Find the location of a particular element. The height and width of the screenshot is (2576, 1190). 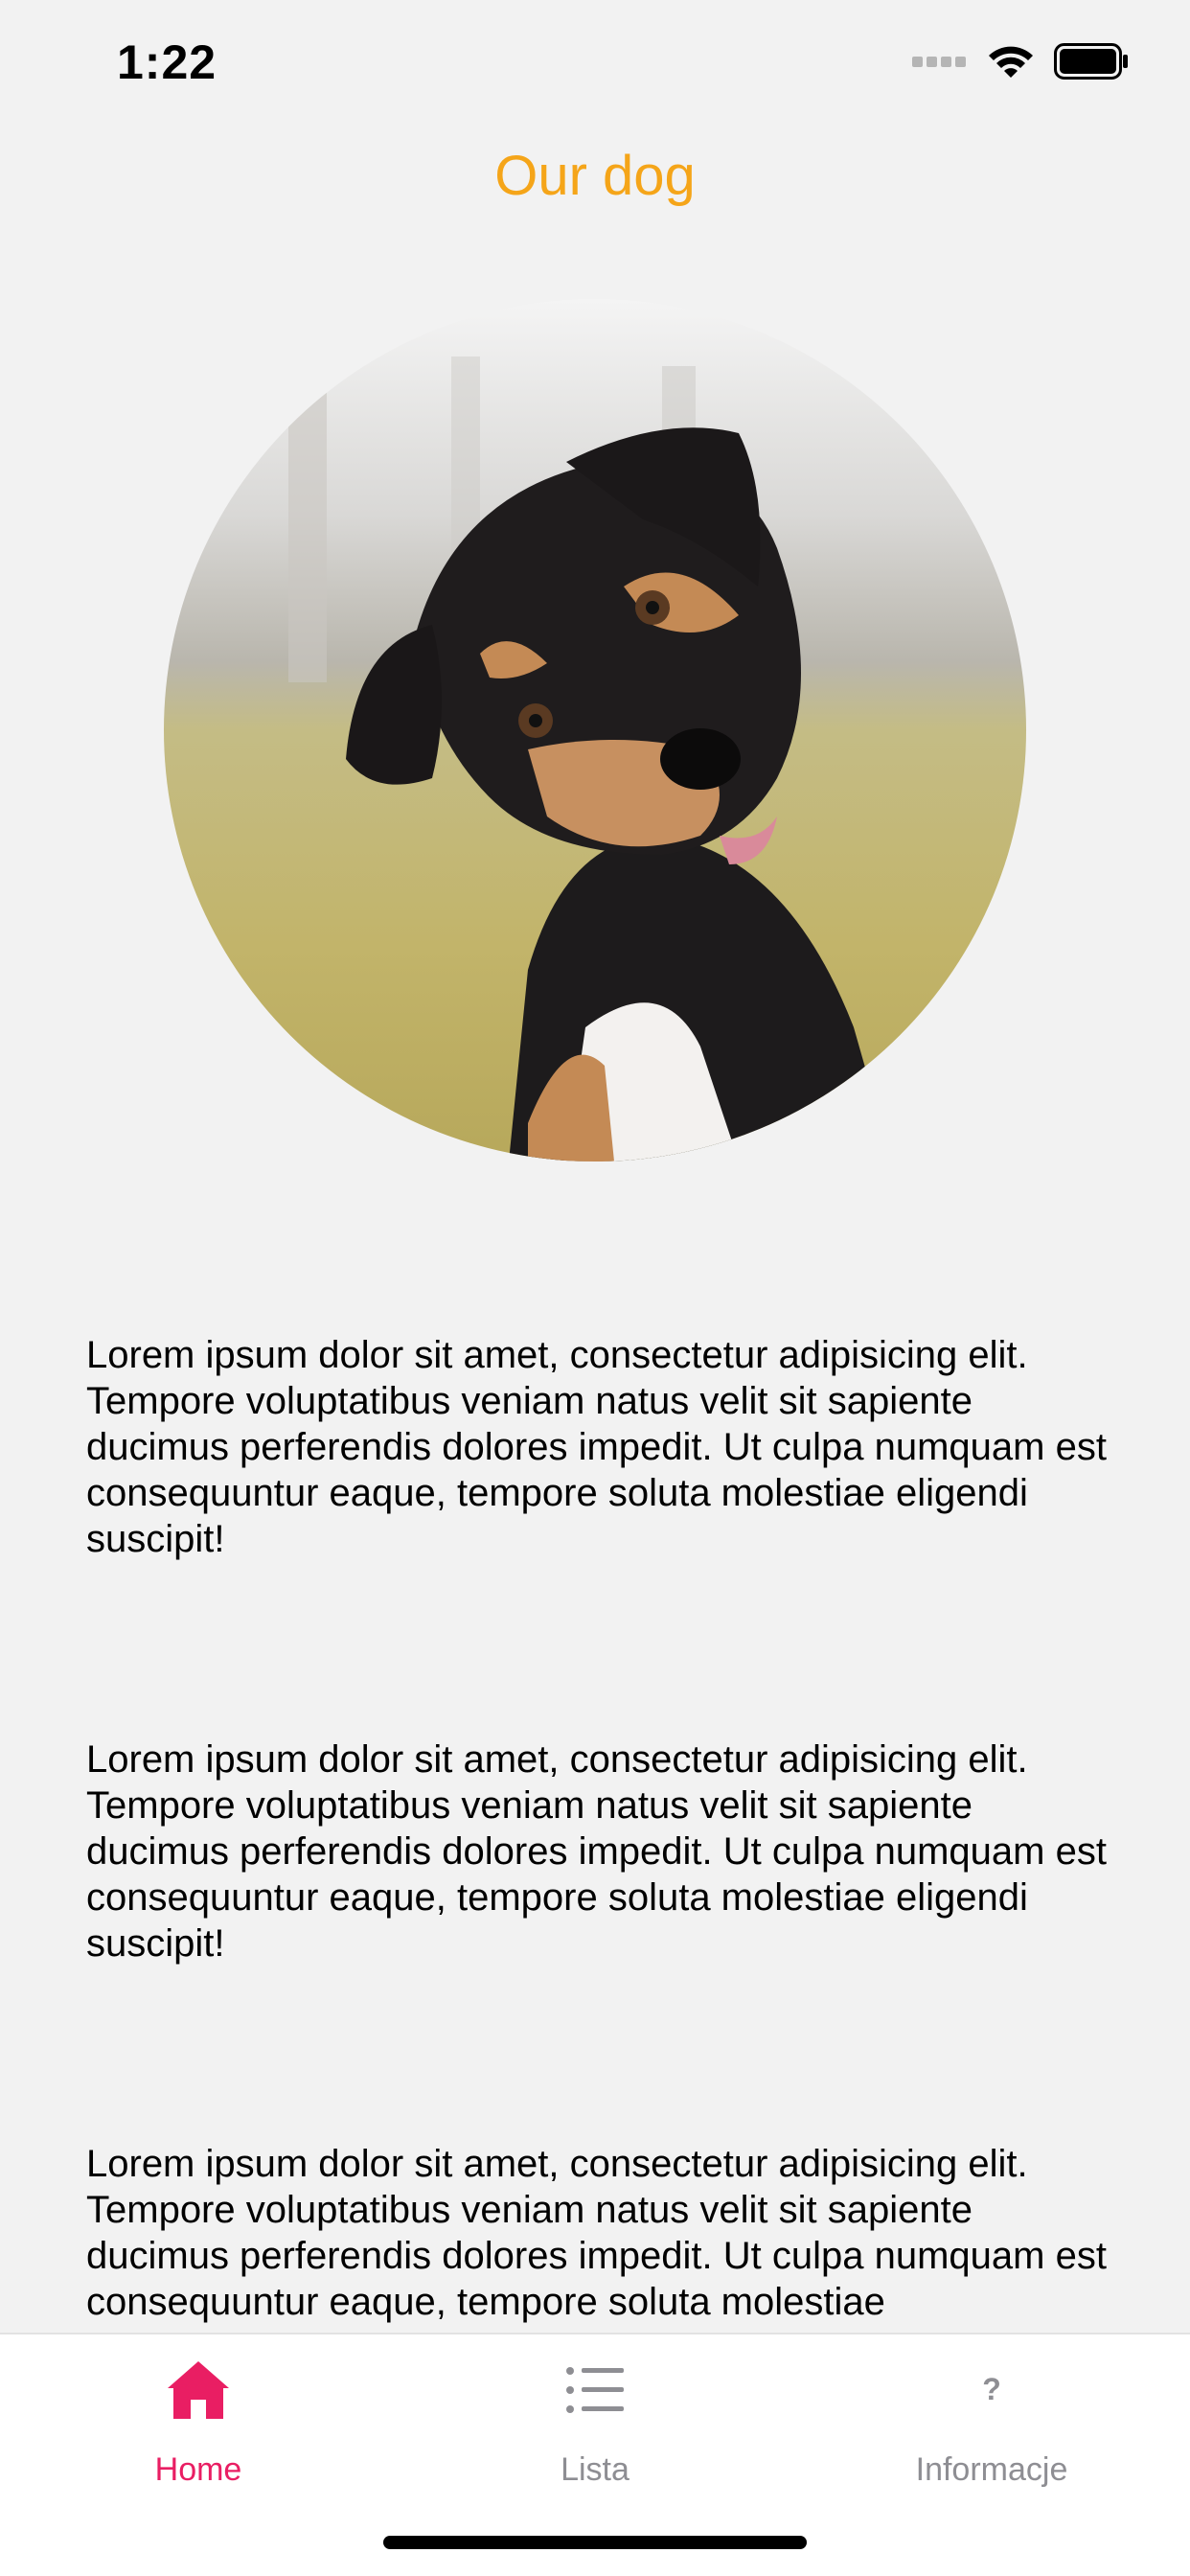

tab-home-label: Home is located at coordinates (198, 2469).